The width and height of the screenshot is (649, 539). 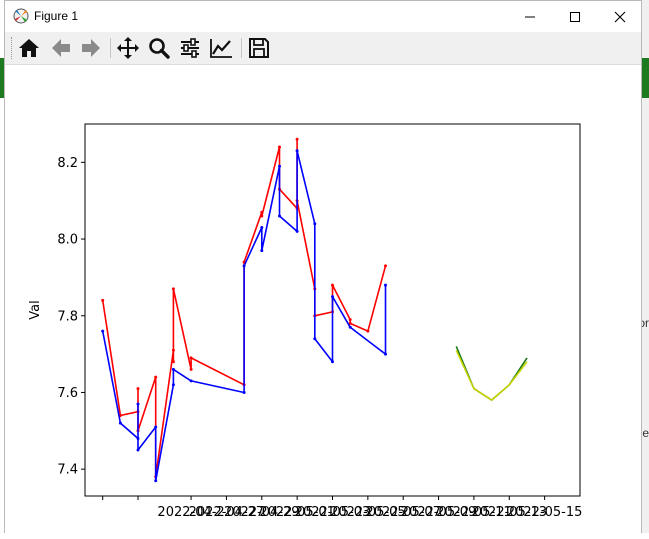 I want to click on maximize-button, so click(x=574, y=16).